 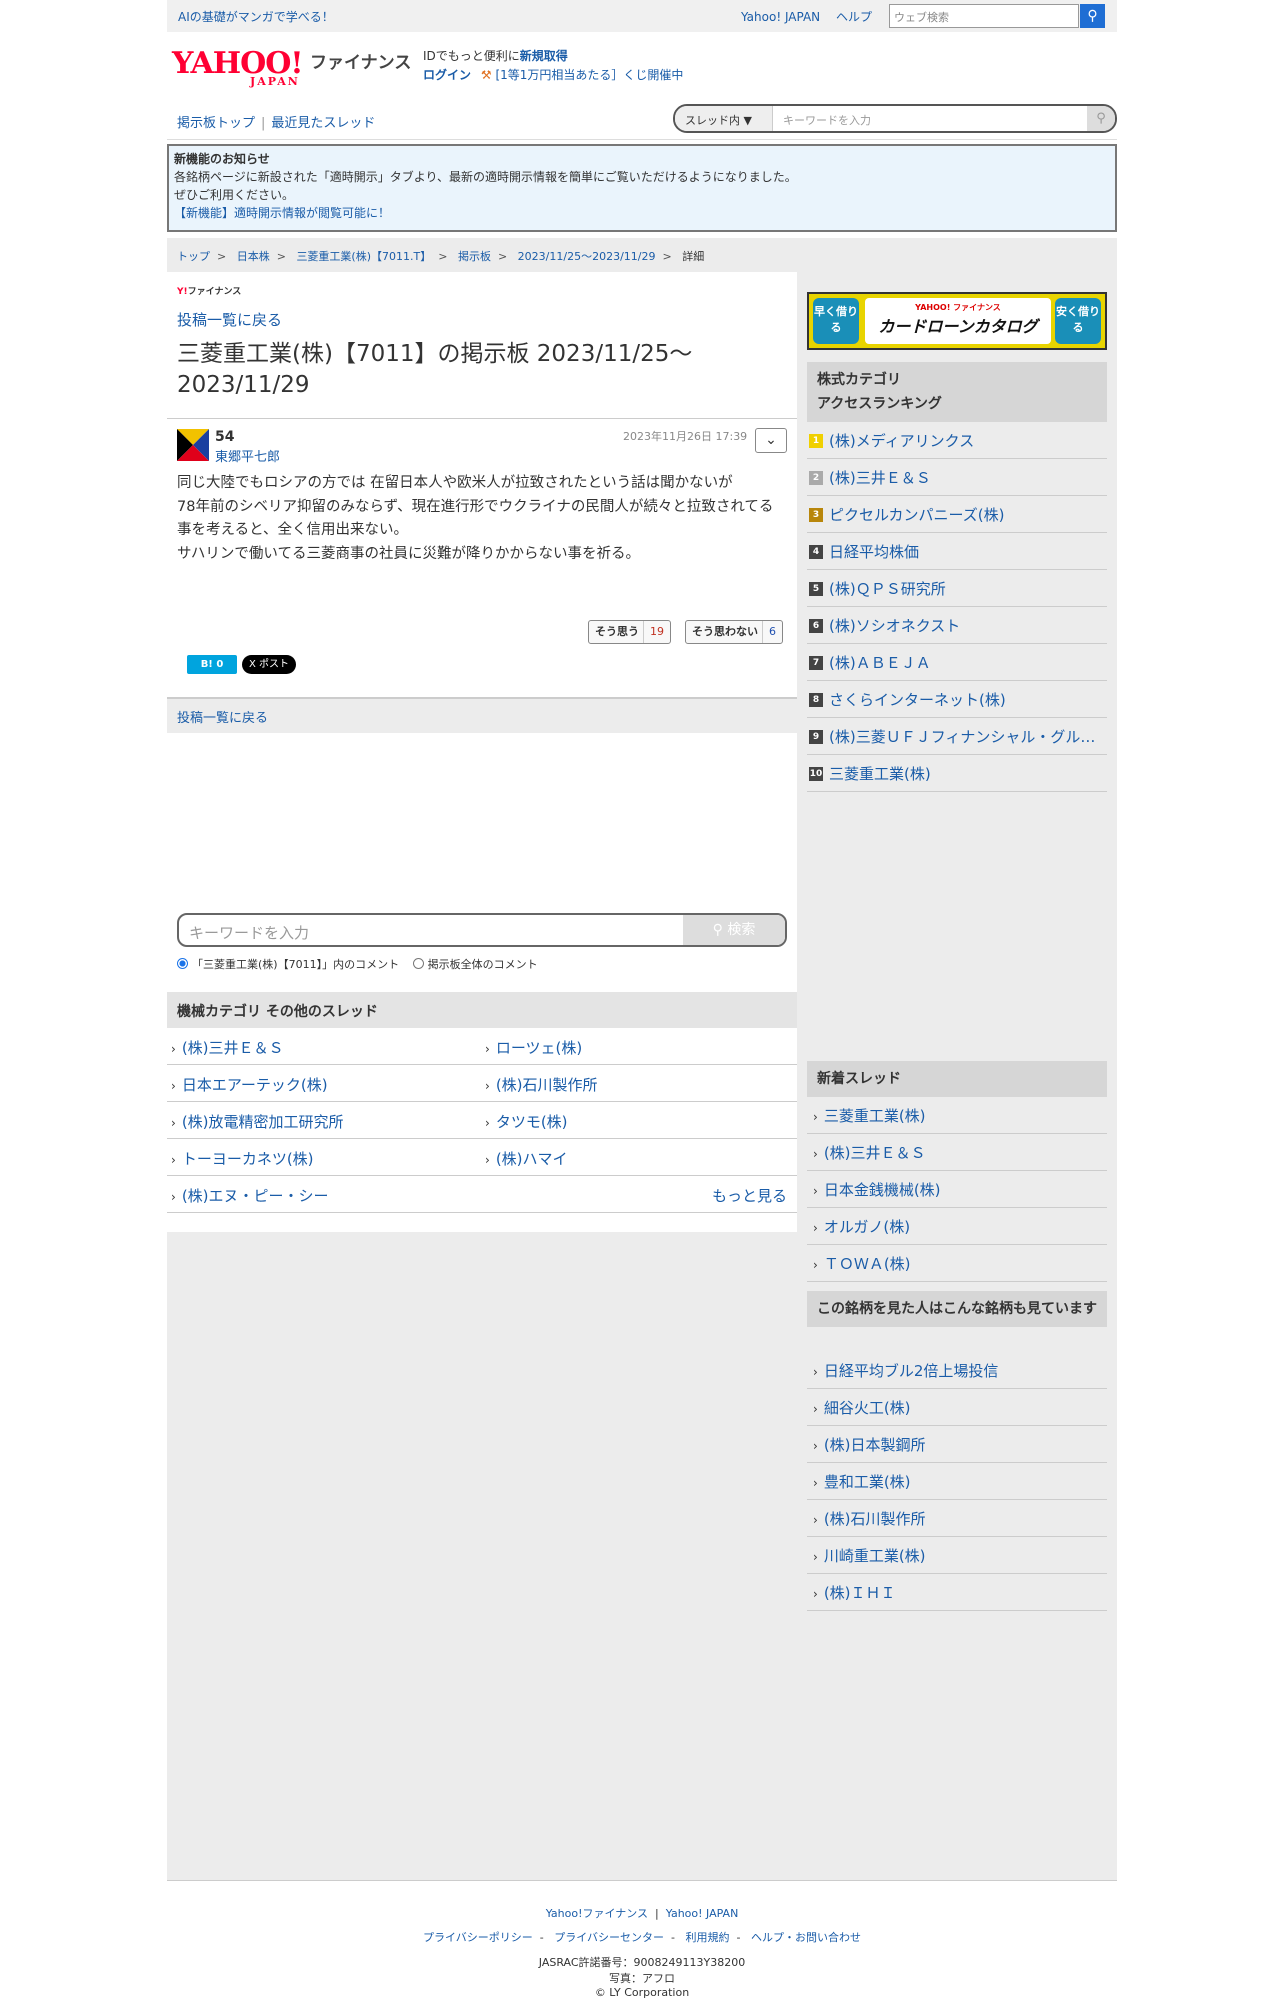 I want to click on ranking-item: 3 ピクセルカンパニーズ(株), so click(x=957, y=514).